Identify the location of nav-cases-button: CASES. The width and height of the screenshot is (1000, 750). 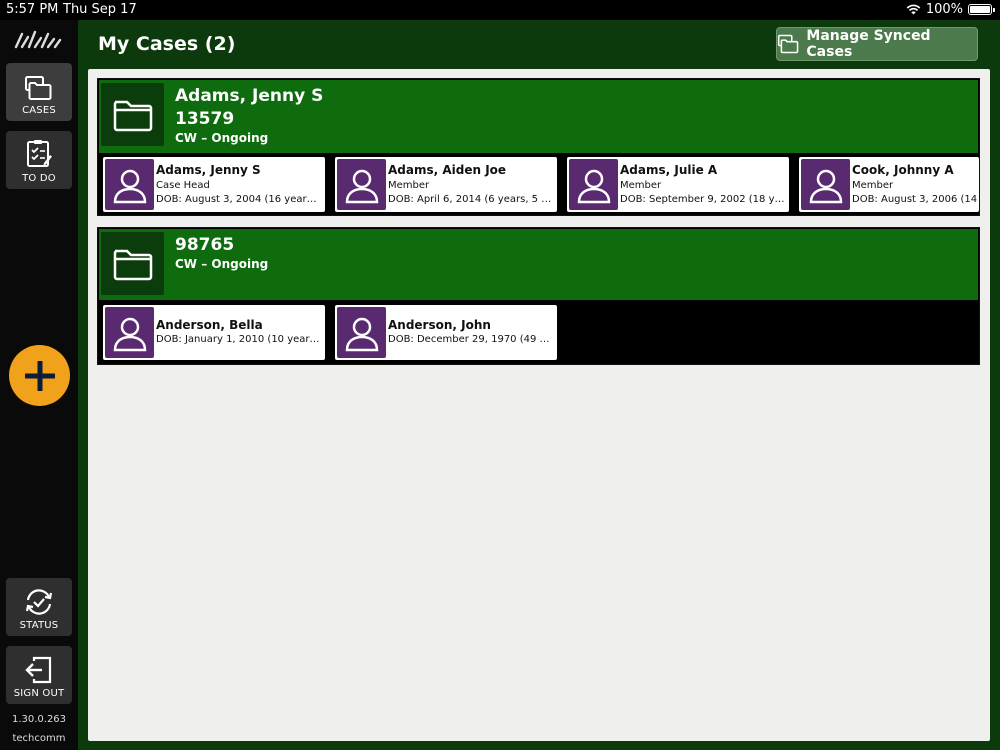
(39, 92).